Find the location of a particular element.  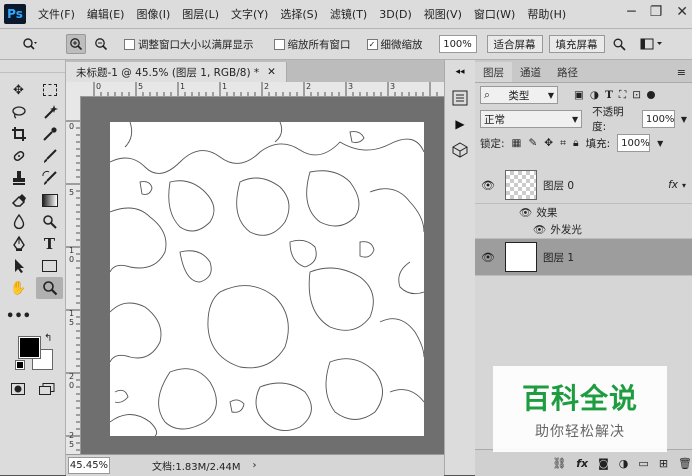

quick-mask-icon is located at coordinates (17, 389).